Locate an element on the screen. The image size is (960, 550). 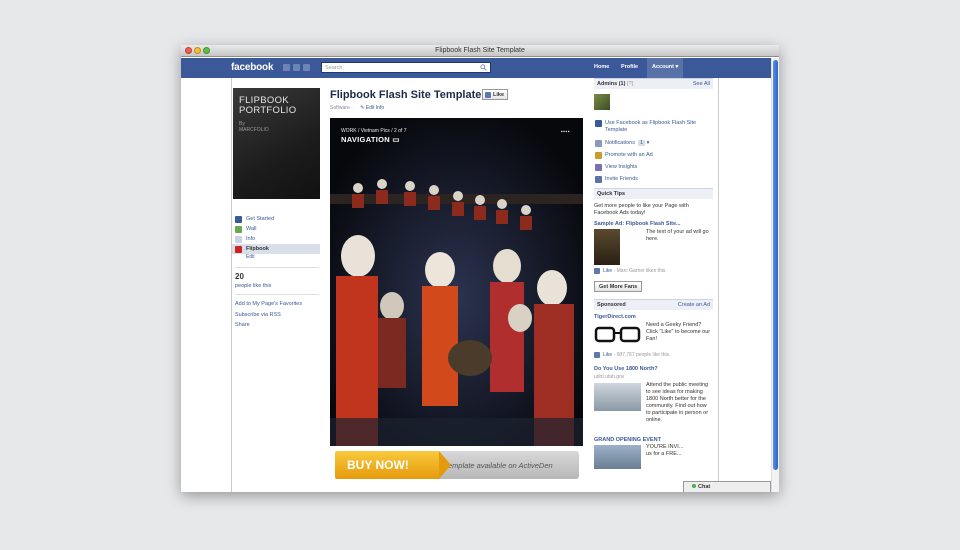
ad-1800north-title: Do You Use 1800 North? is located at coordinates (626, 369).